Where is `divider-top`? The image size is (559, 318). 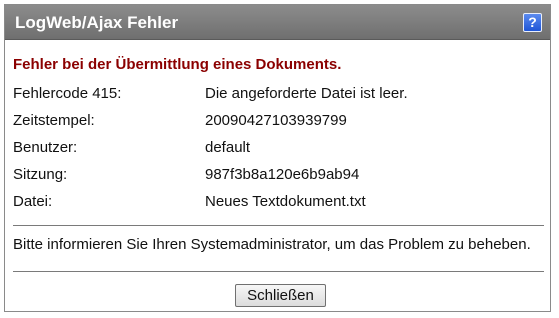
divider-top is located at coordinates (278, 225).